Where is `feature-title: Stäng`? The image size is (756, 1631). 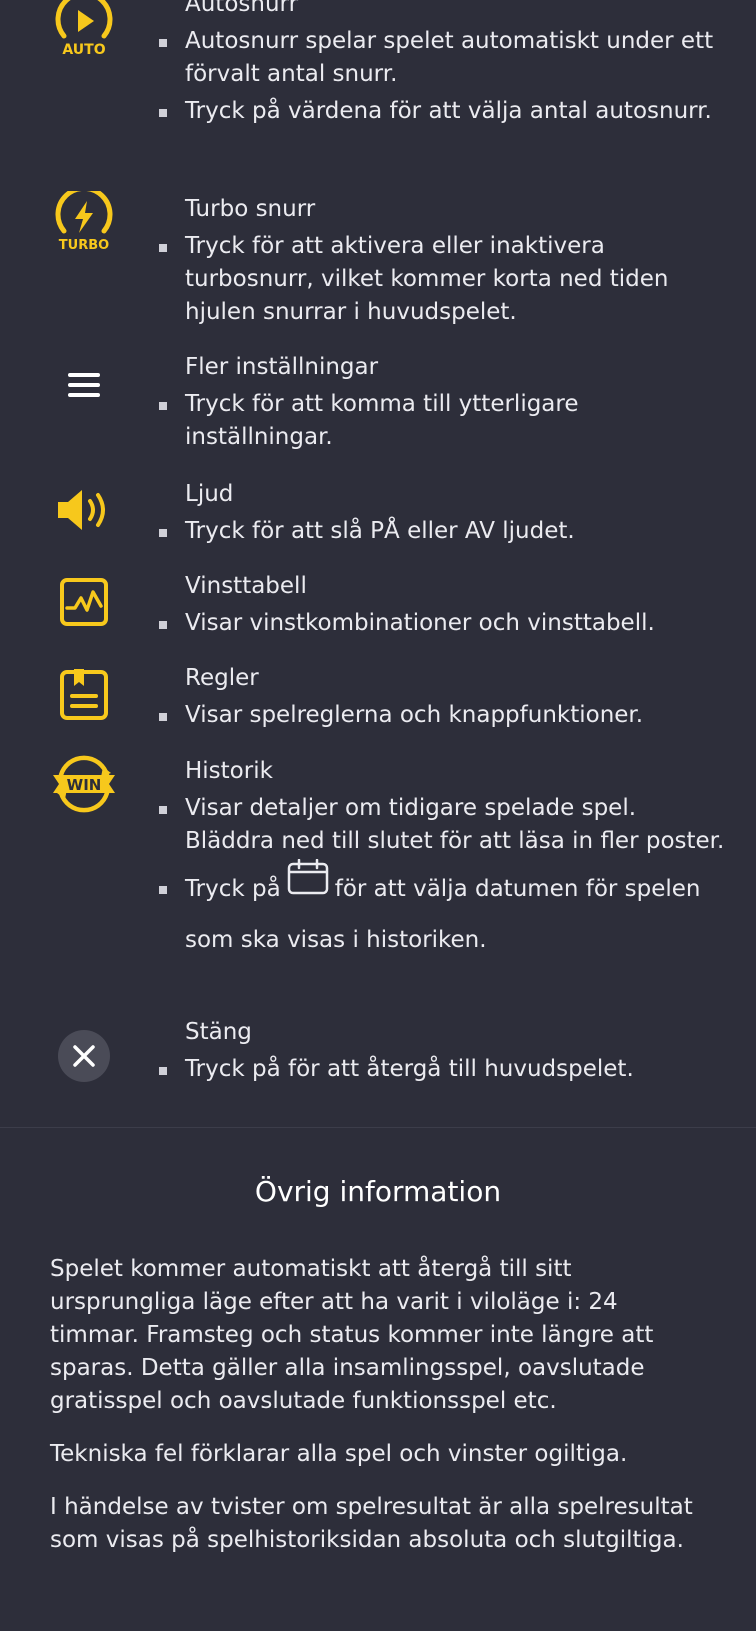 feature-title: Stäng is located at coordinates (218, 1032).